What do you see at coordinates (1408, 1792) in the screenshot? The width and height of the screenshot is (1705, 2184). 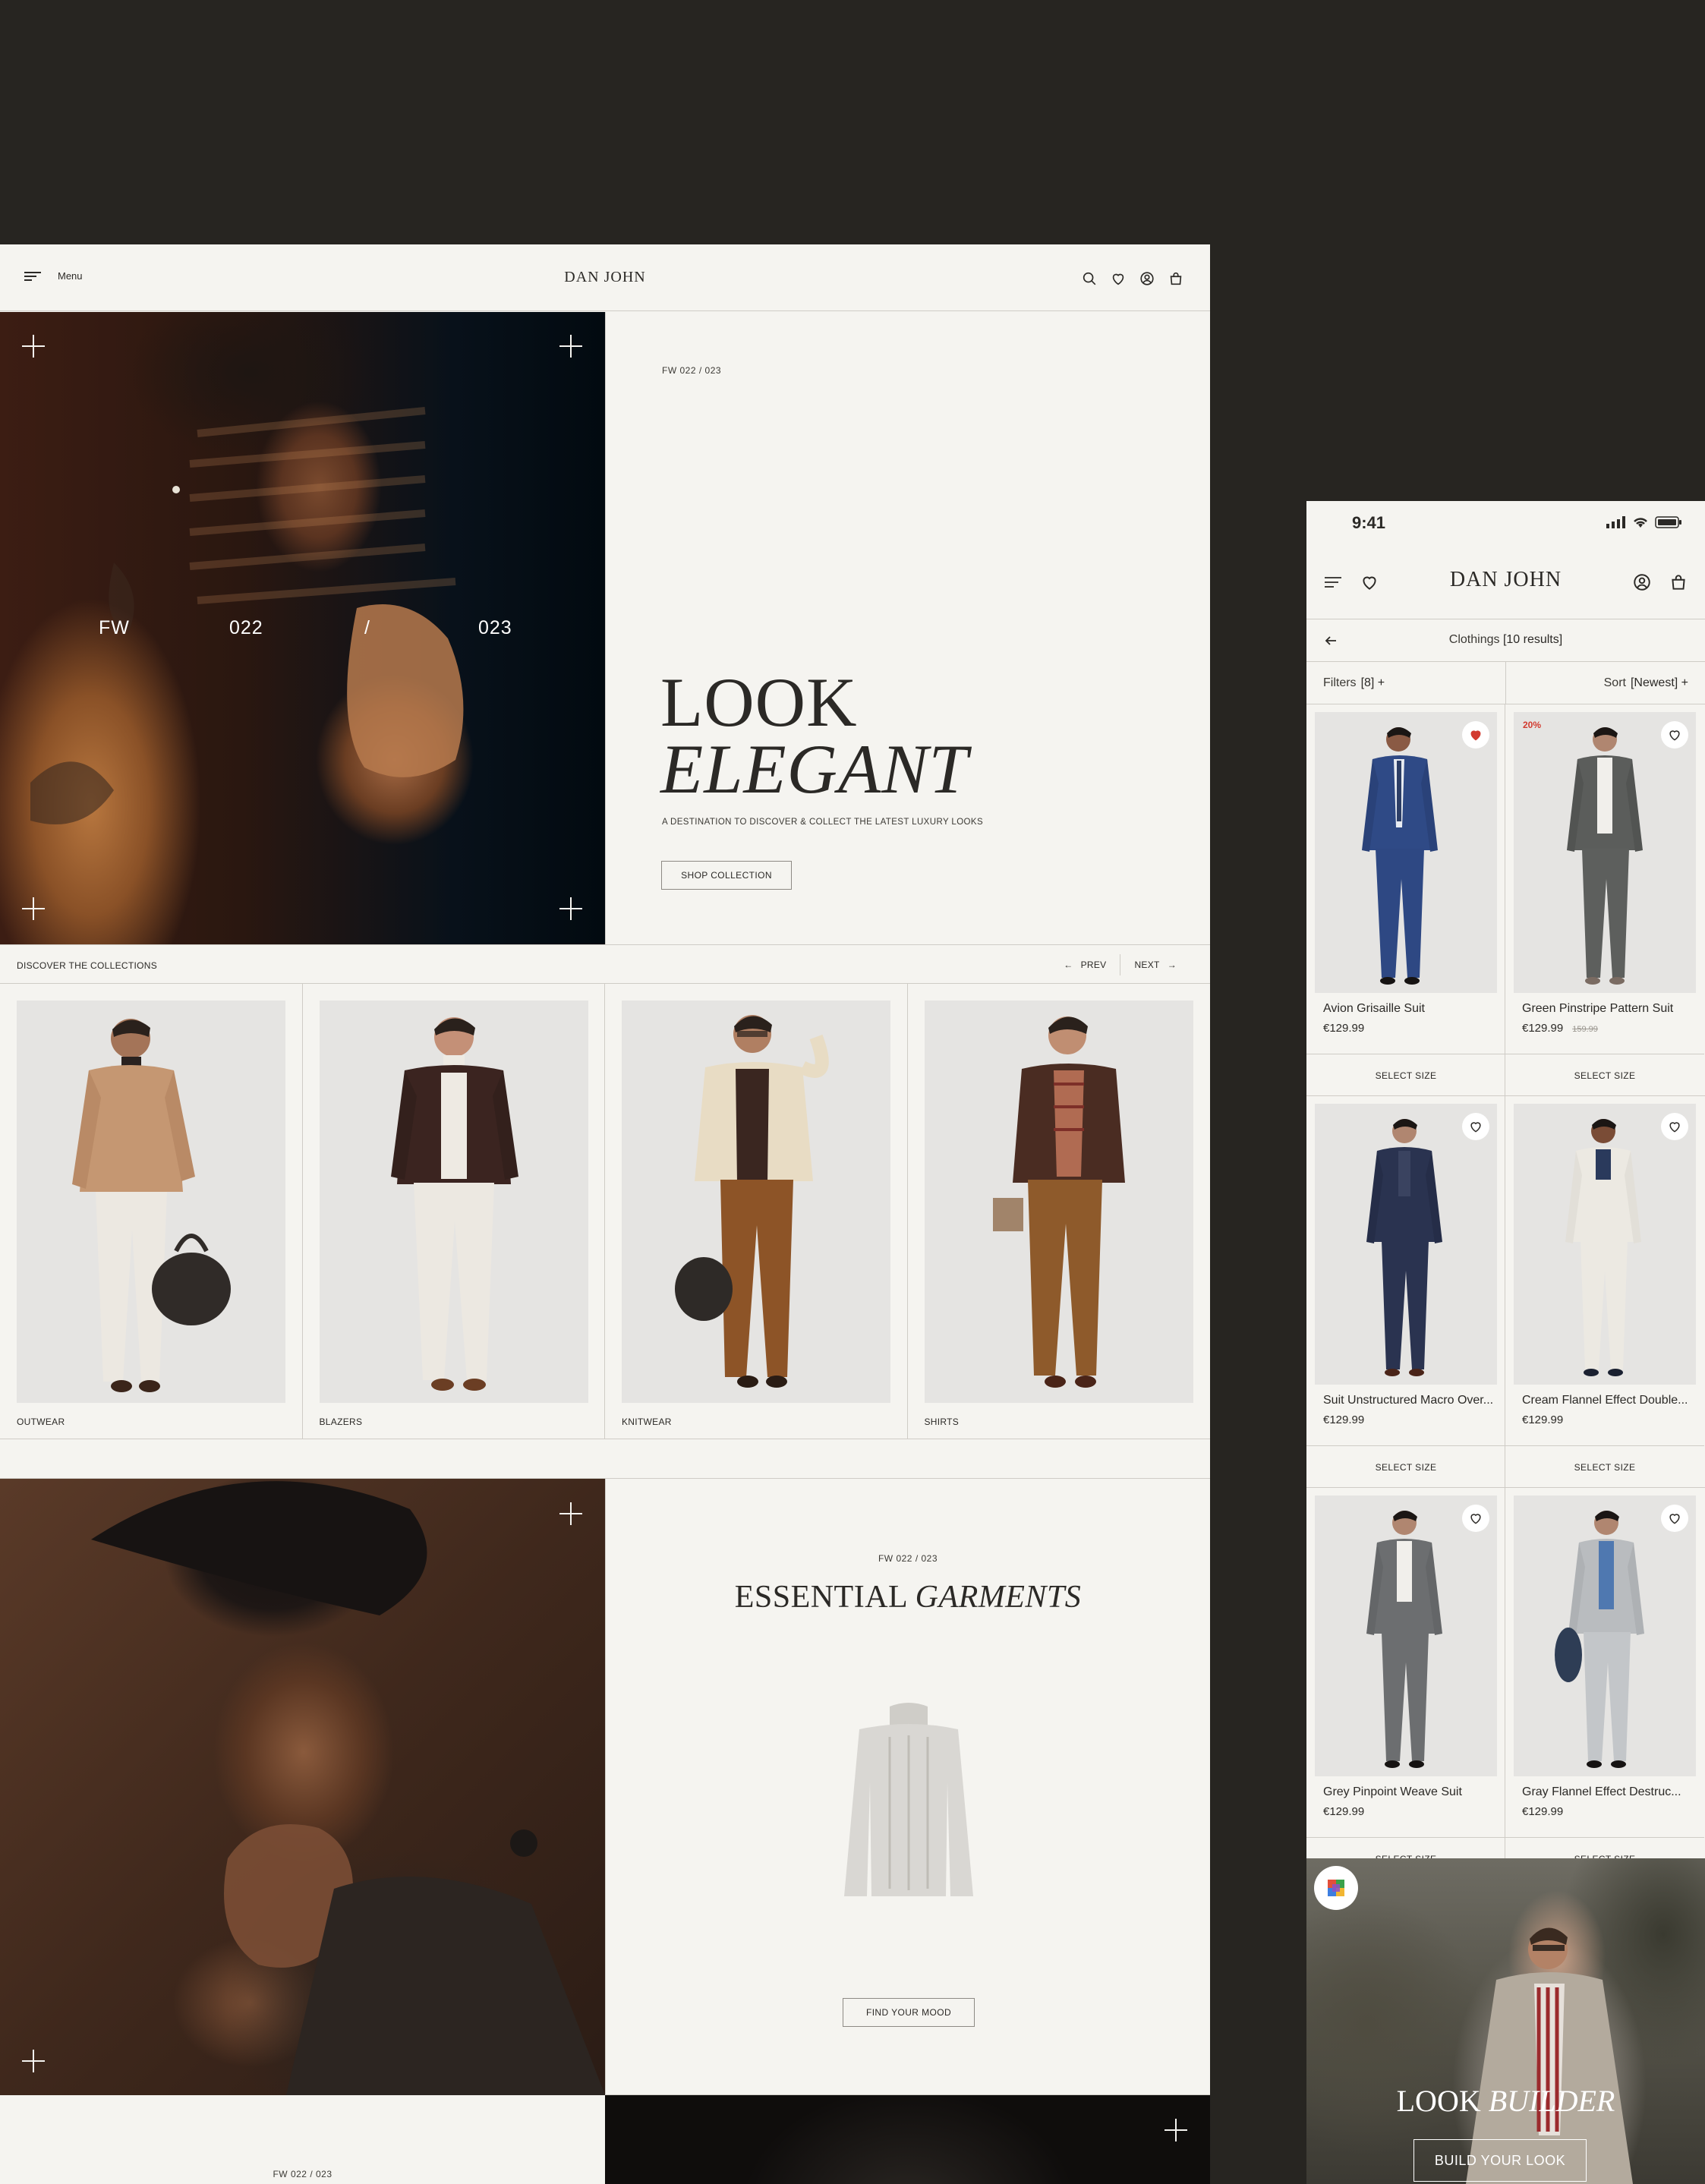 I see `product-name: Grey Pinpoint Weave Suit` at bounding box center [1408, 1792].